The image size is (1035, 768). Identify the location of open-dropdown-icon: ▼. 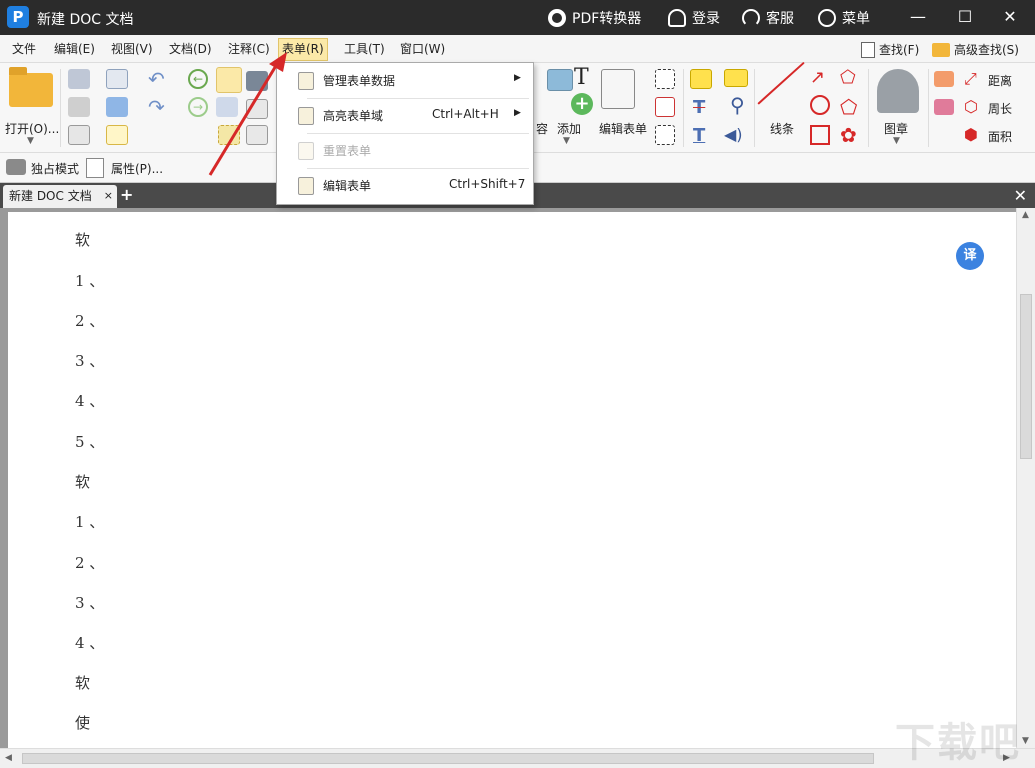
(30, 141).